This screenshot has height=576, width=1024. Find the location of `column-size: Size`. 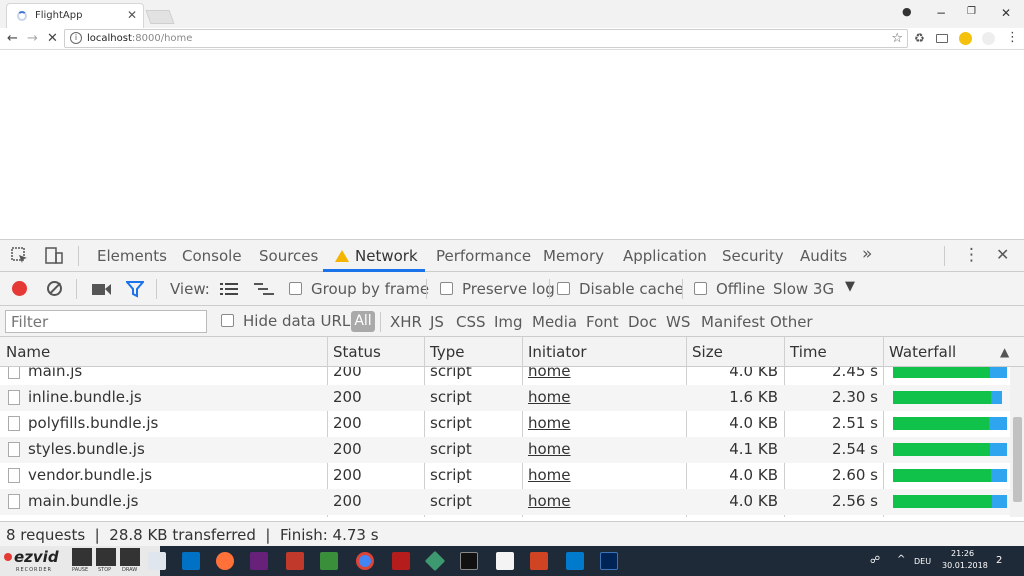

column-size: Size is located at coordinates (707, 352).